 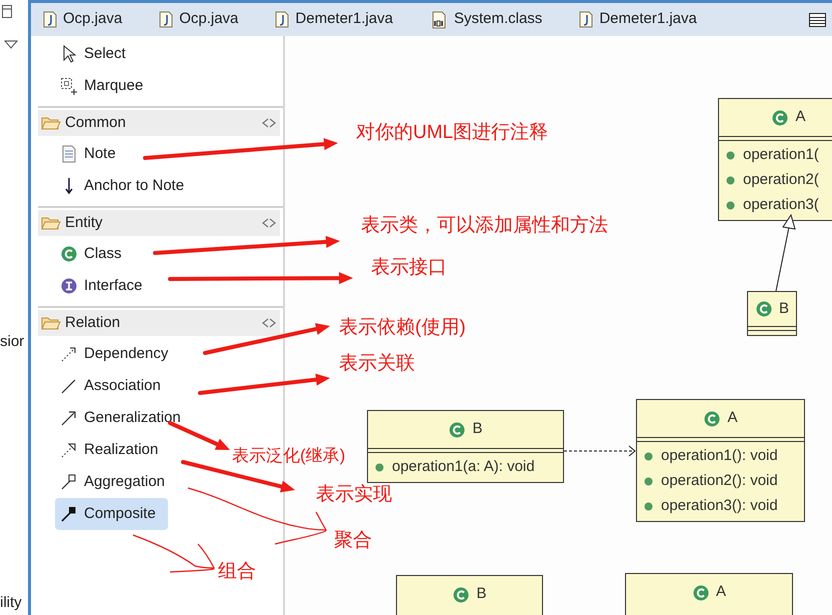 I want to click on annotation-text: 表示泛化(继承), so click(x=289, y=456).